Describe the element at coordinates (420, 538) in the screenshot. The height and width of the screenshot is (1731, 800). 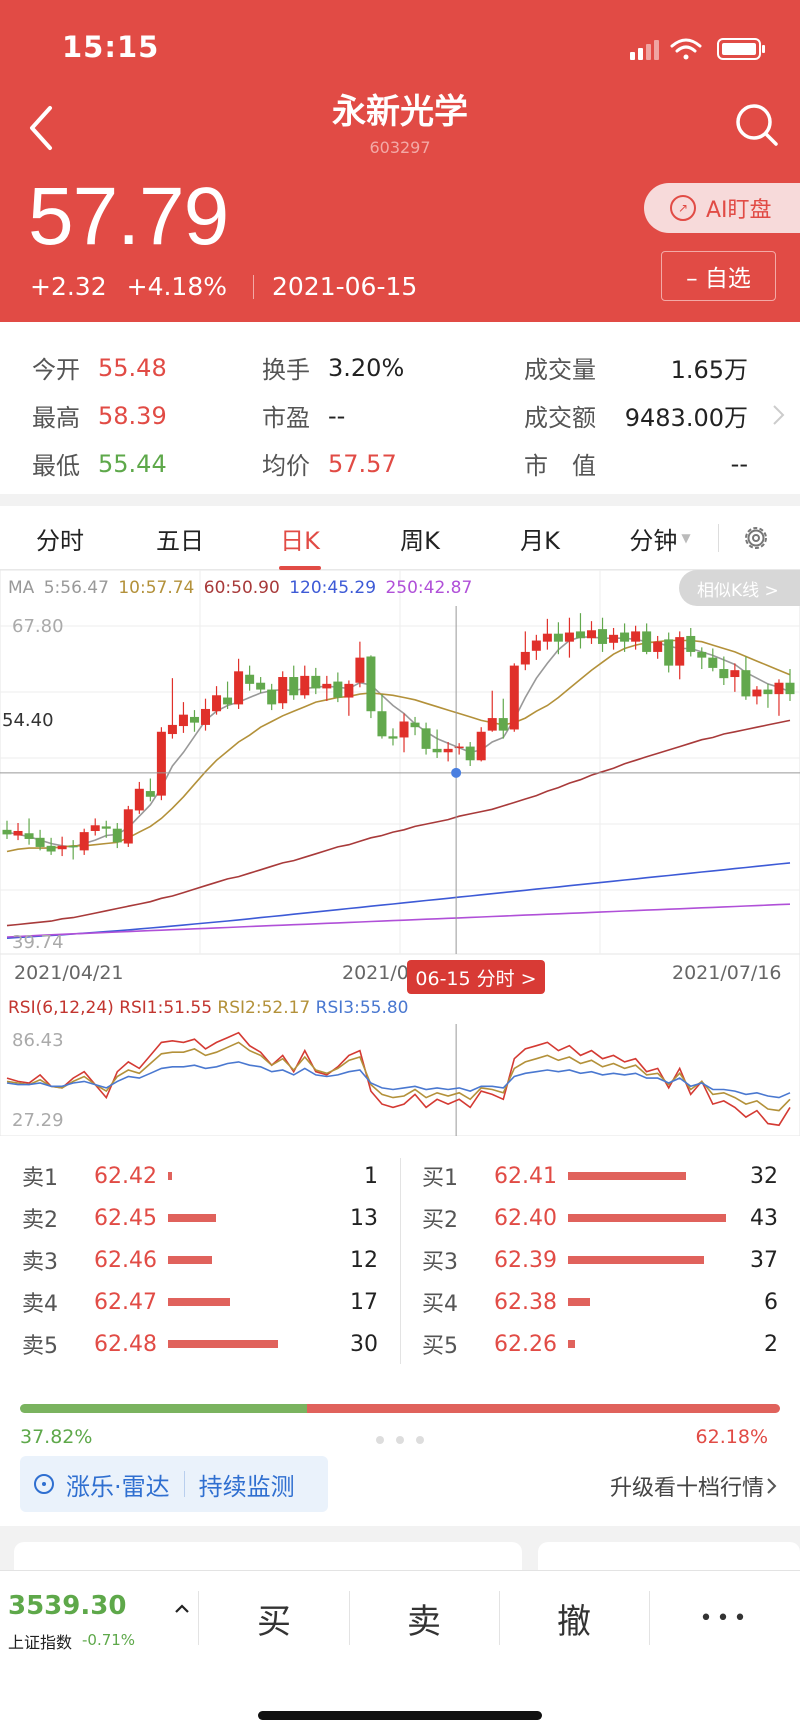
I see `tab-weekly-k: 周K` at that location.